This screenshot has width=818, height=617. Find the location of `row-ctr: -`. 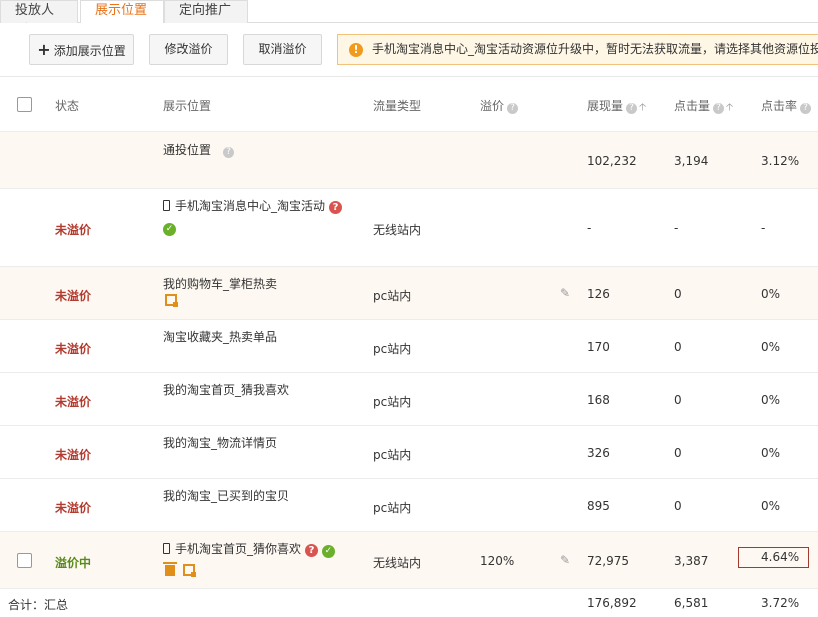

row-ctr: - is located at coordinates (763, 228).